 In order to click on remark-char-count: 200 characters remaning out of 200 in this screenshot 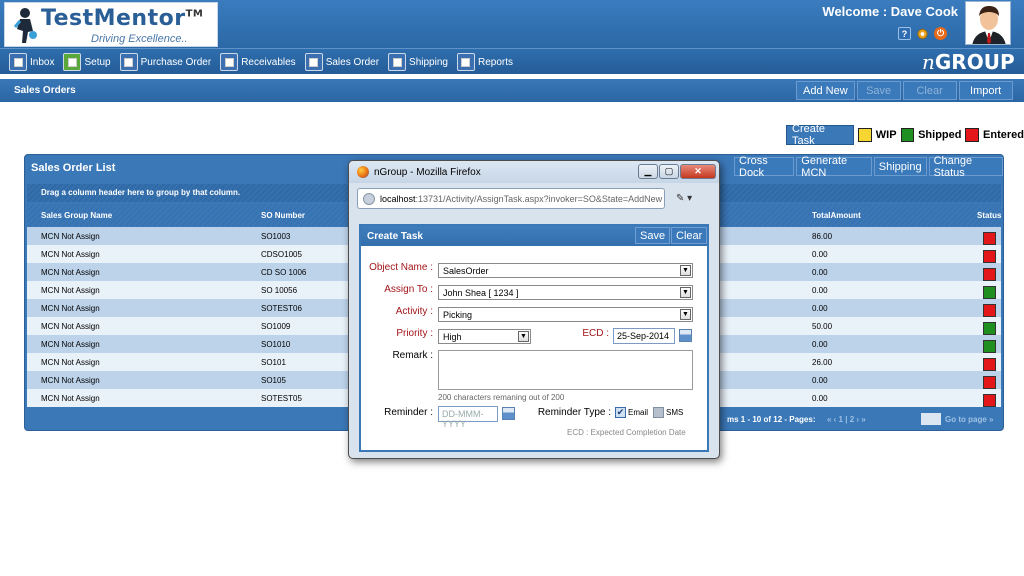, I will do `click(501, 397)`.